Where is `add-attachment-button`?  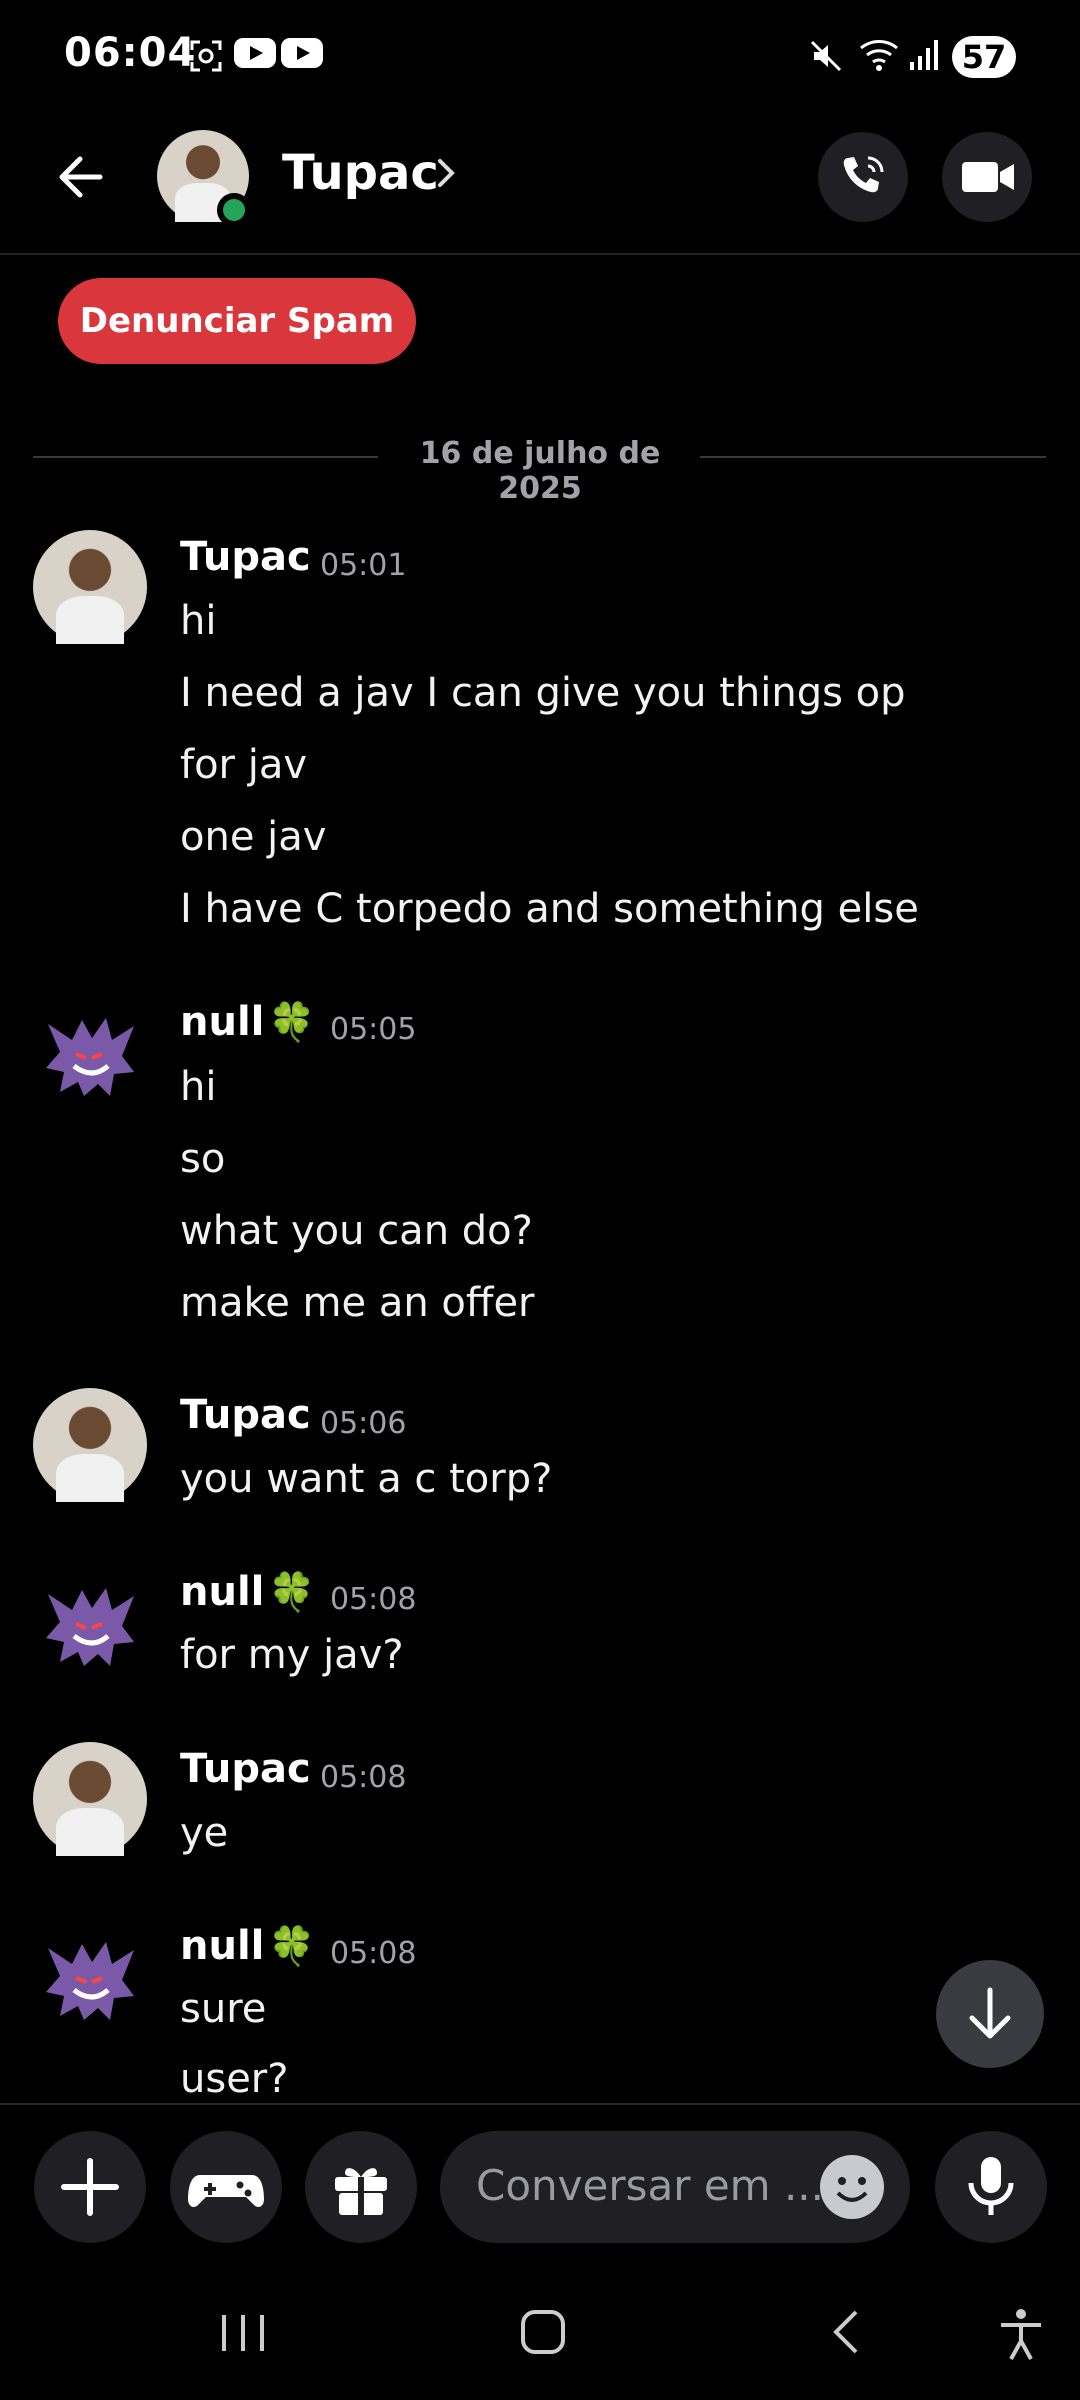 add-attachment-button is located at coordinates (90, 2187).